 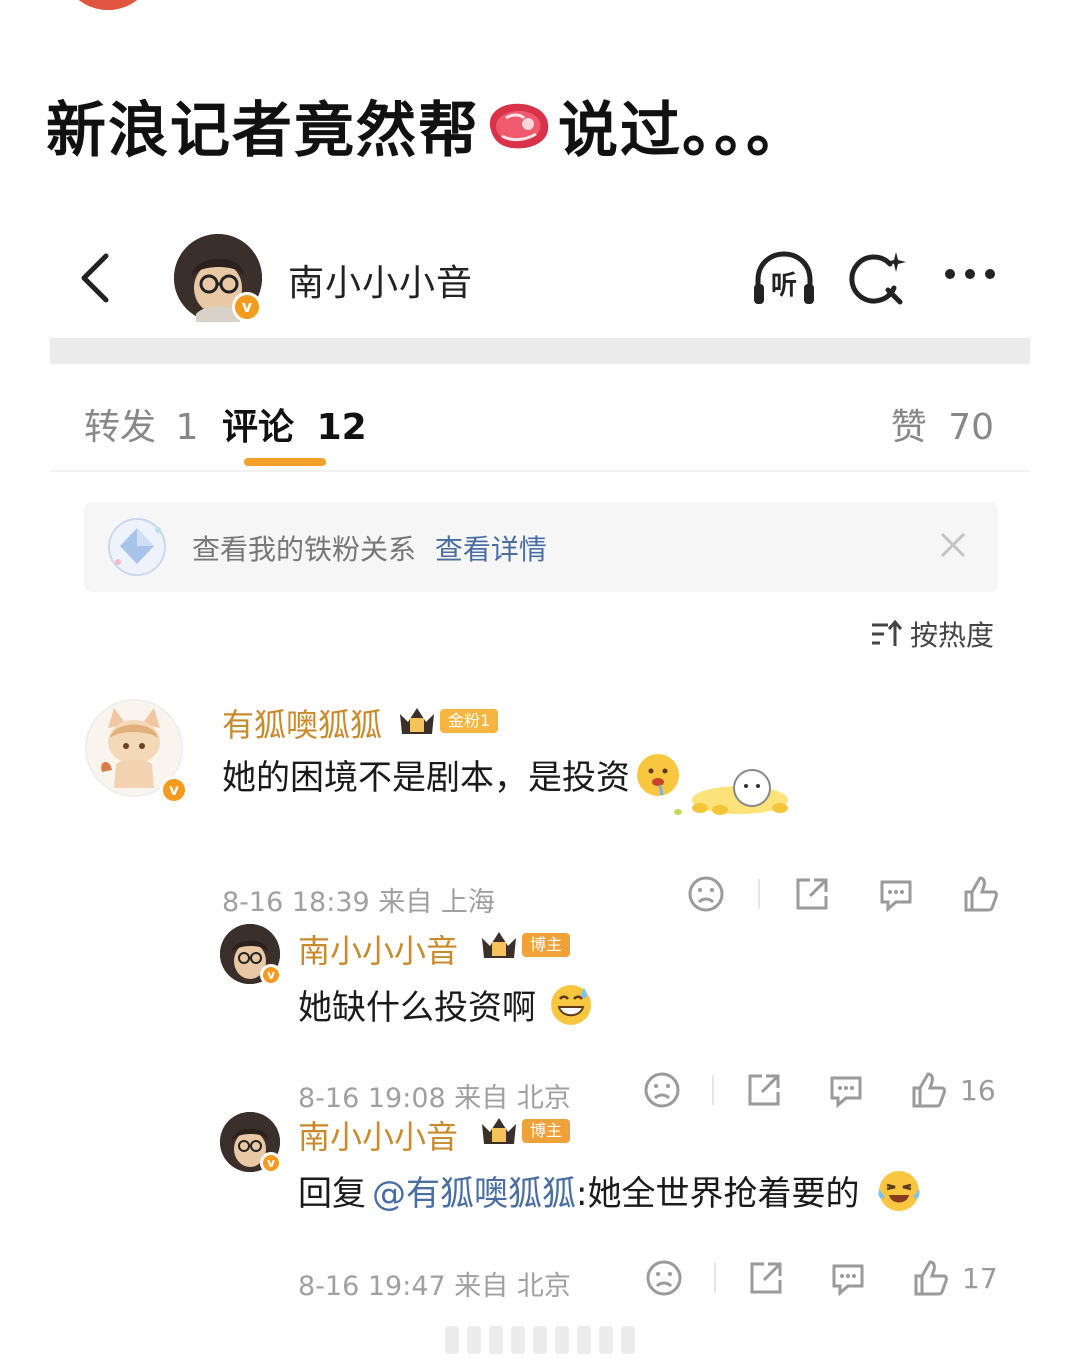 I want to click on like-button, so click(x=980, y=894).